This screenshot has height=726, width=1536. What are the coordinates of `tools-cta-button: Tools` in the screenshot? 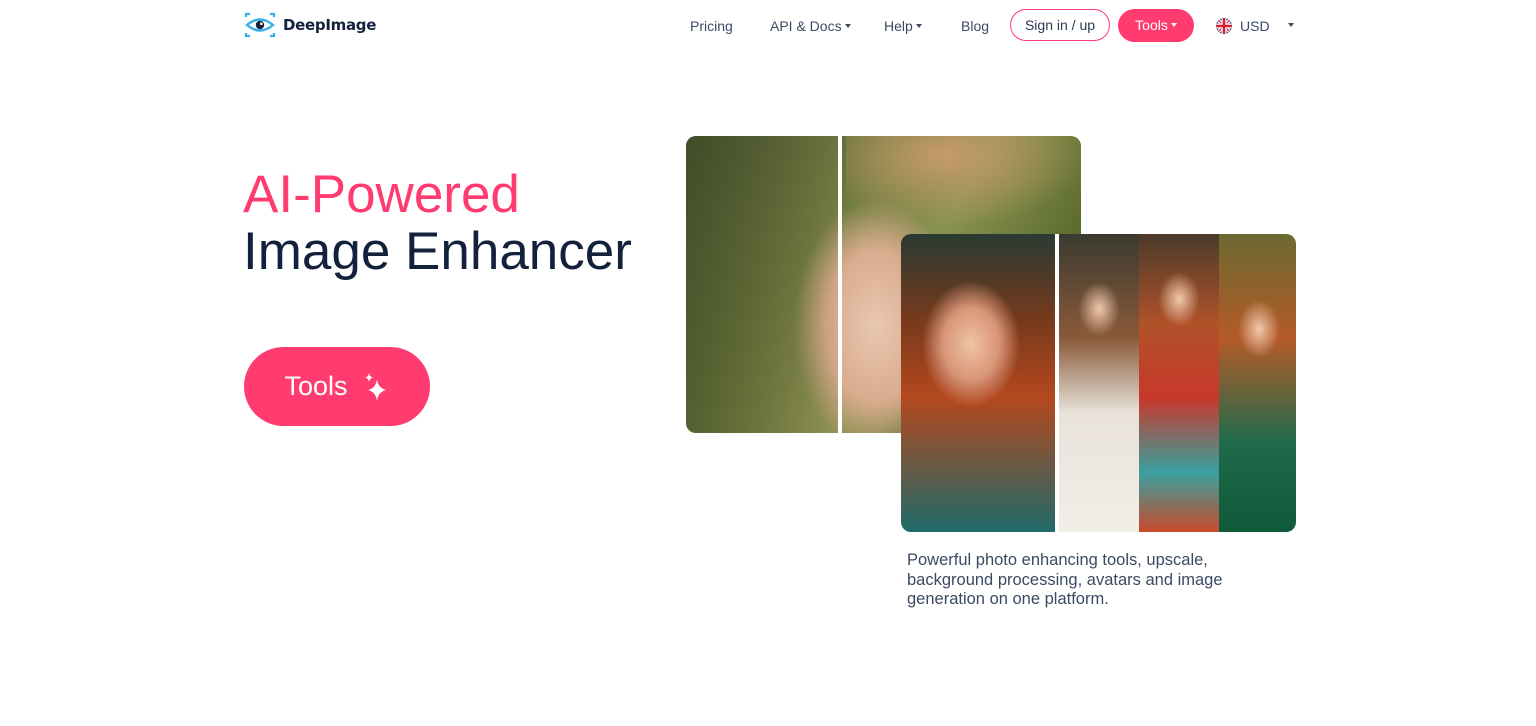 It's located at (337, 386).